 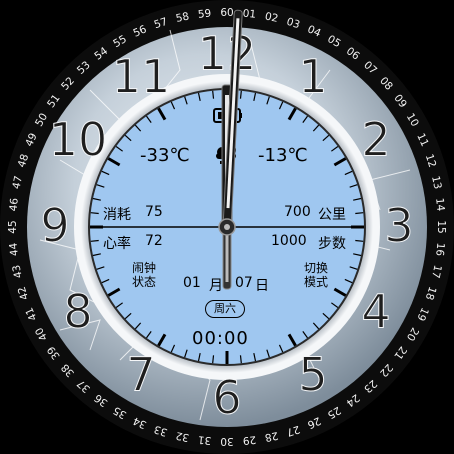 What do you see at coordinates (312, 374) in the screenshot?
I see `hour-numeral: 5` at bounding box center [312, 374].